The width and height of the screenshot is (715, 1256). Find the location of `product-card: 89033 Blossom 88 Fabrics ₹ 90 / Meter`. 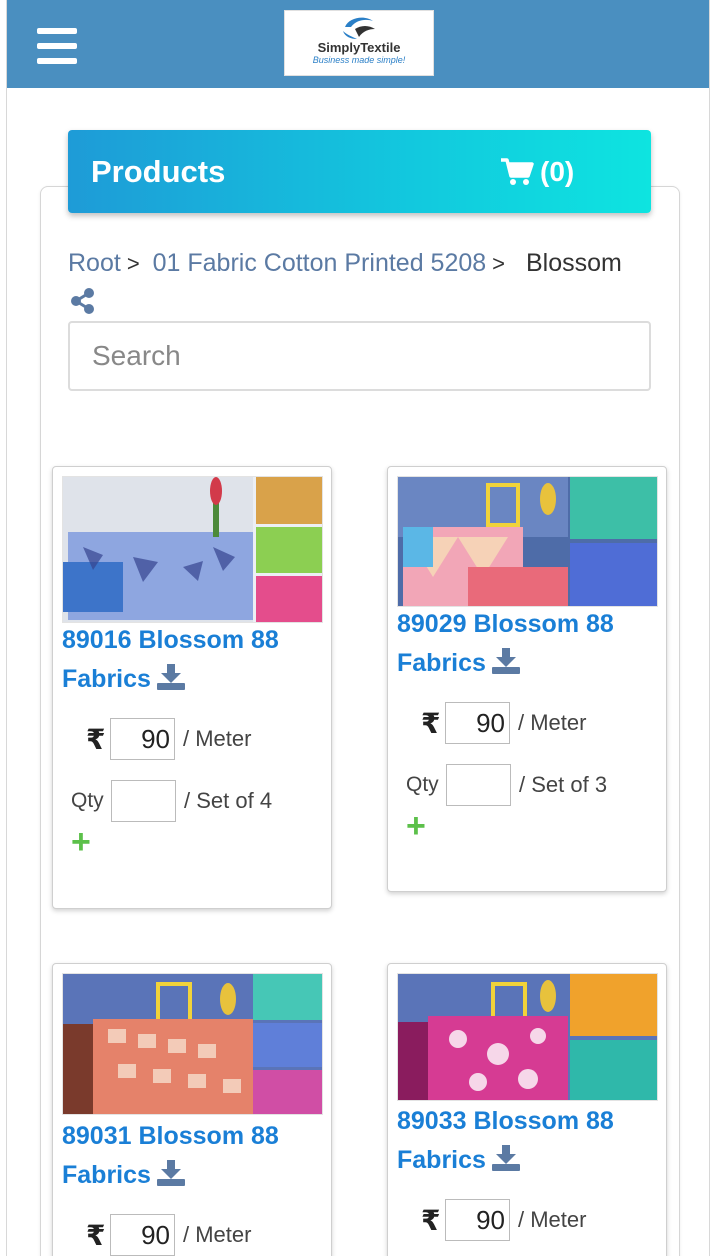

product-card: 89033 Blossom 88 Fabrics ₹ 90 / Meter is located at coordinates (527, 1109).